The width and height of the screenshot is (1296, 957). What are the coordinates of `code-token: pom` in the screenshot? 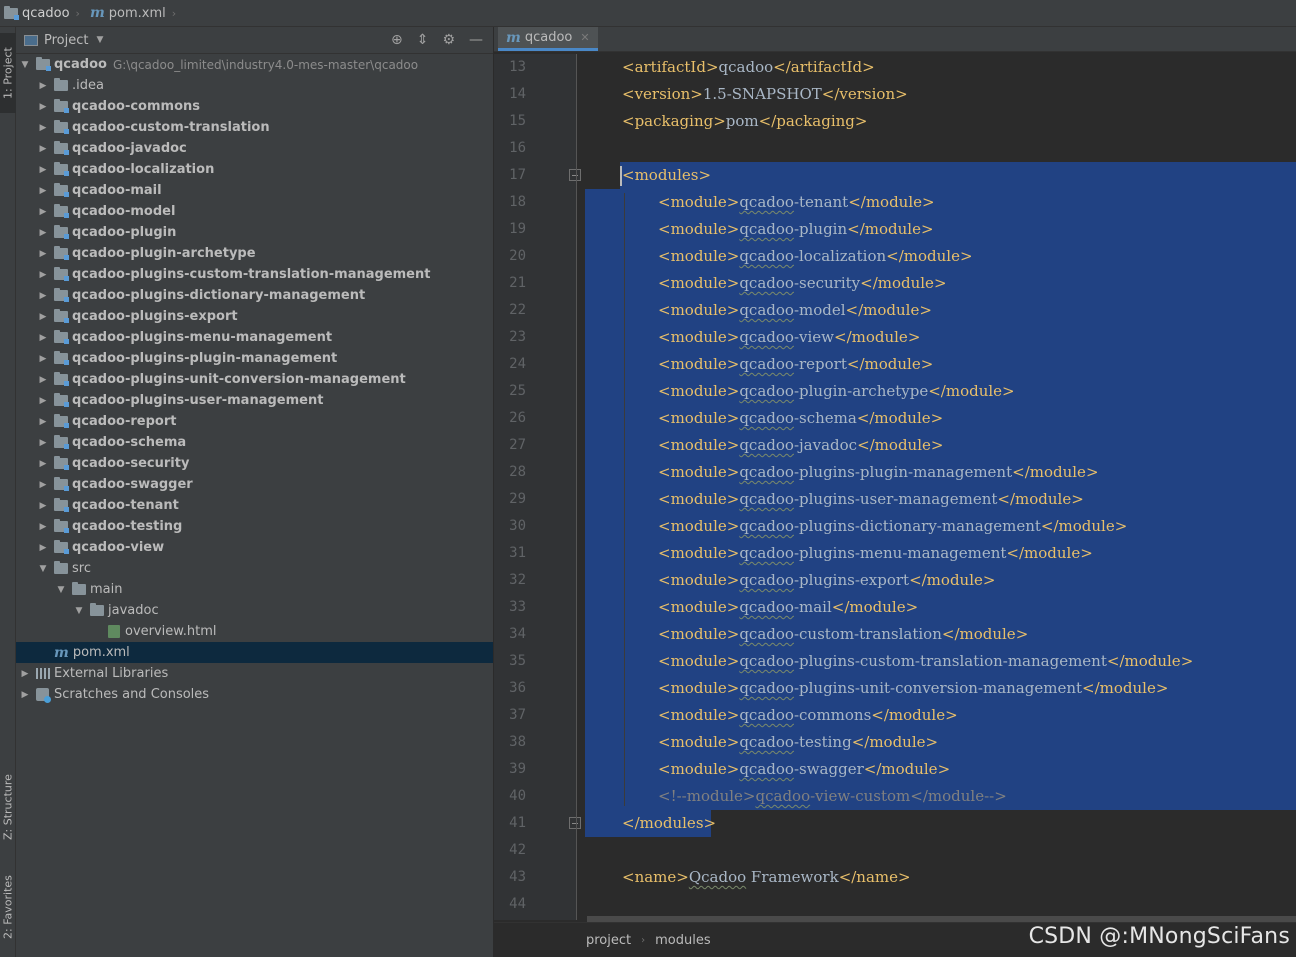 It's located at (742, 121).